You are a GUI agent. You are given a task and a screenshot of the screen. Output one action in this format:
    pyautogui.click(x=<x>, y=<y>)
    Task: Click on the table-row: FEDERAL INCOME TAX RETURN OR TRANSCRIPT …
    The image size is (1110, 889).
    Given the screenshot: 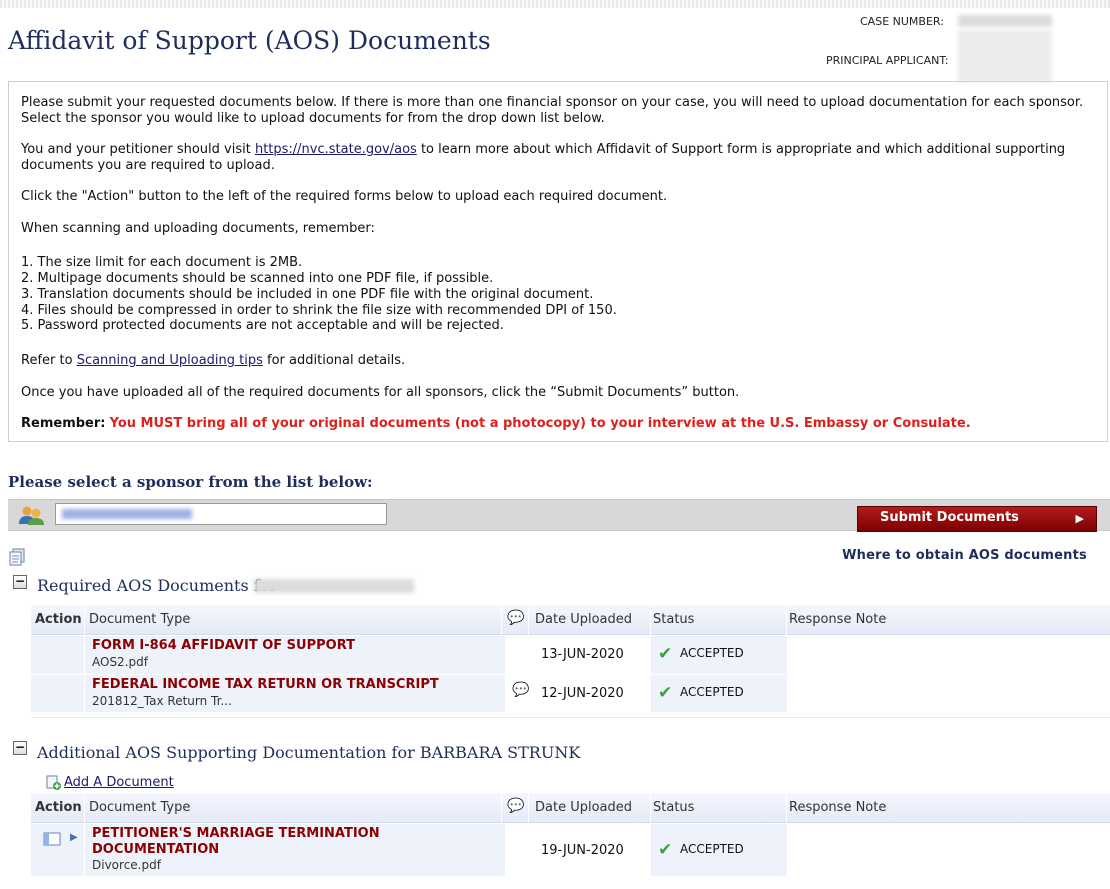 What is the action you would take?
    pyautogui.click(x=570, y=693)
    